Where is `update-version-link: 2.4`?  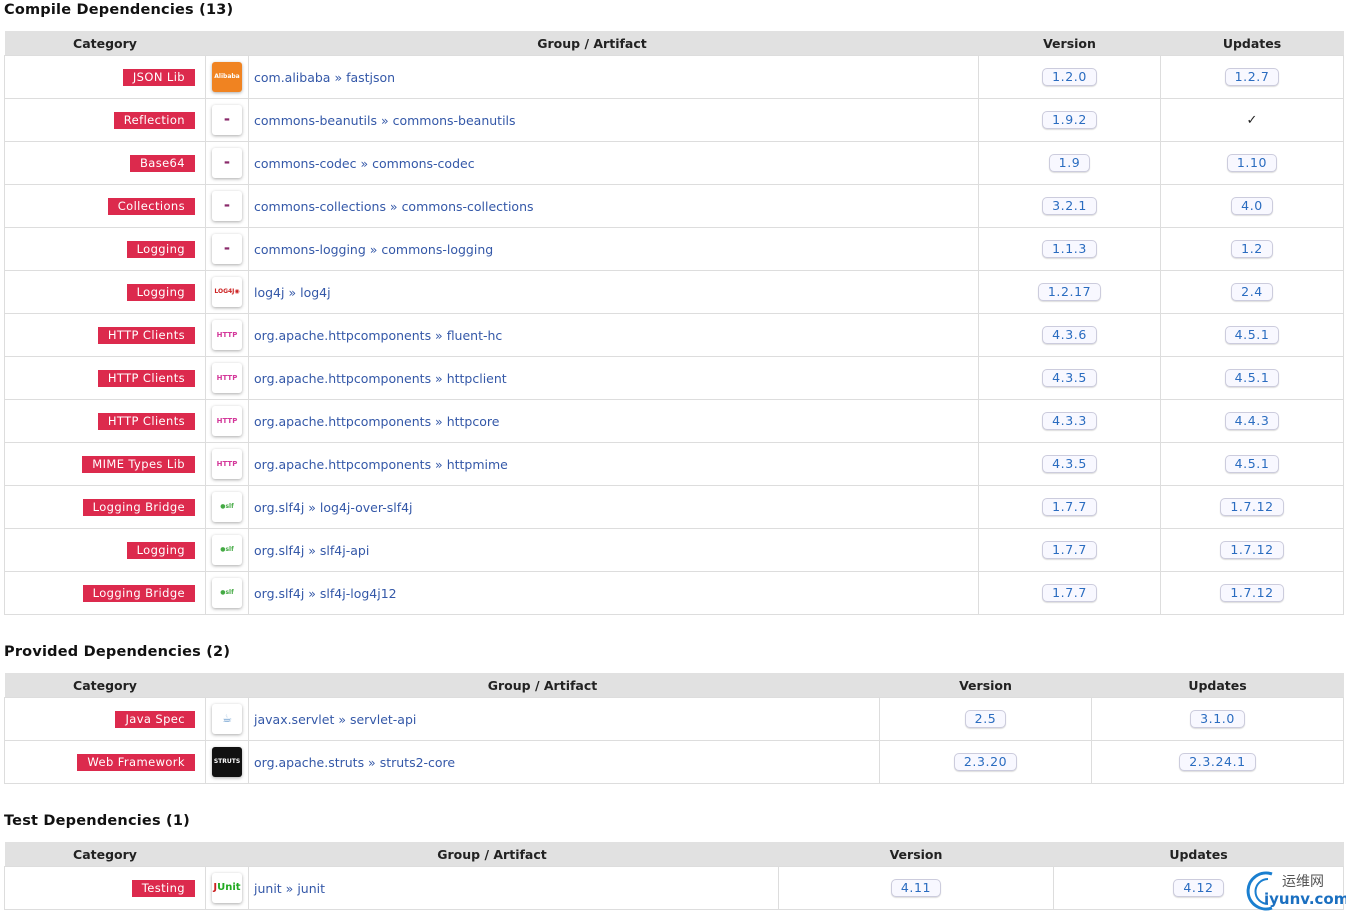 update-version-link: 2.4 is located at coordinates (1252, 292).